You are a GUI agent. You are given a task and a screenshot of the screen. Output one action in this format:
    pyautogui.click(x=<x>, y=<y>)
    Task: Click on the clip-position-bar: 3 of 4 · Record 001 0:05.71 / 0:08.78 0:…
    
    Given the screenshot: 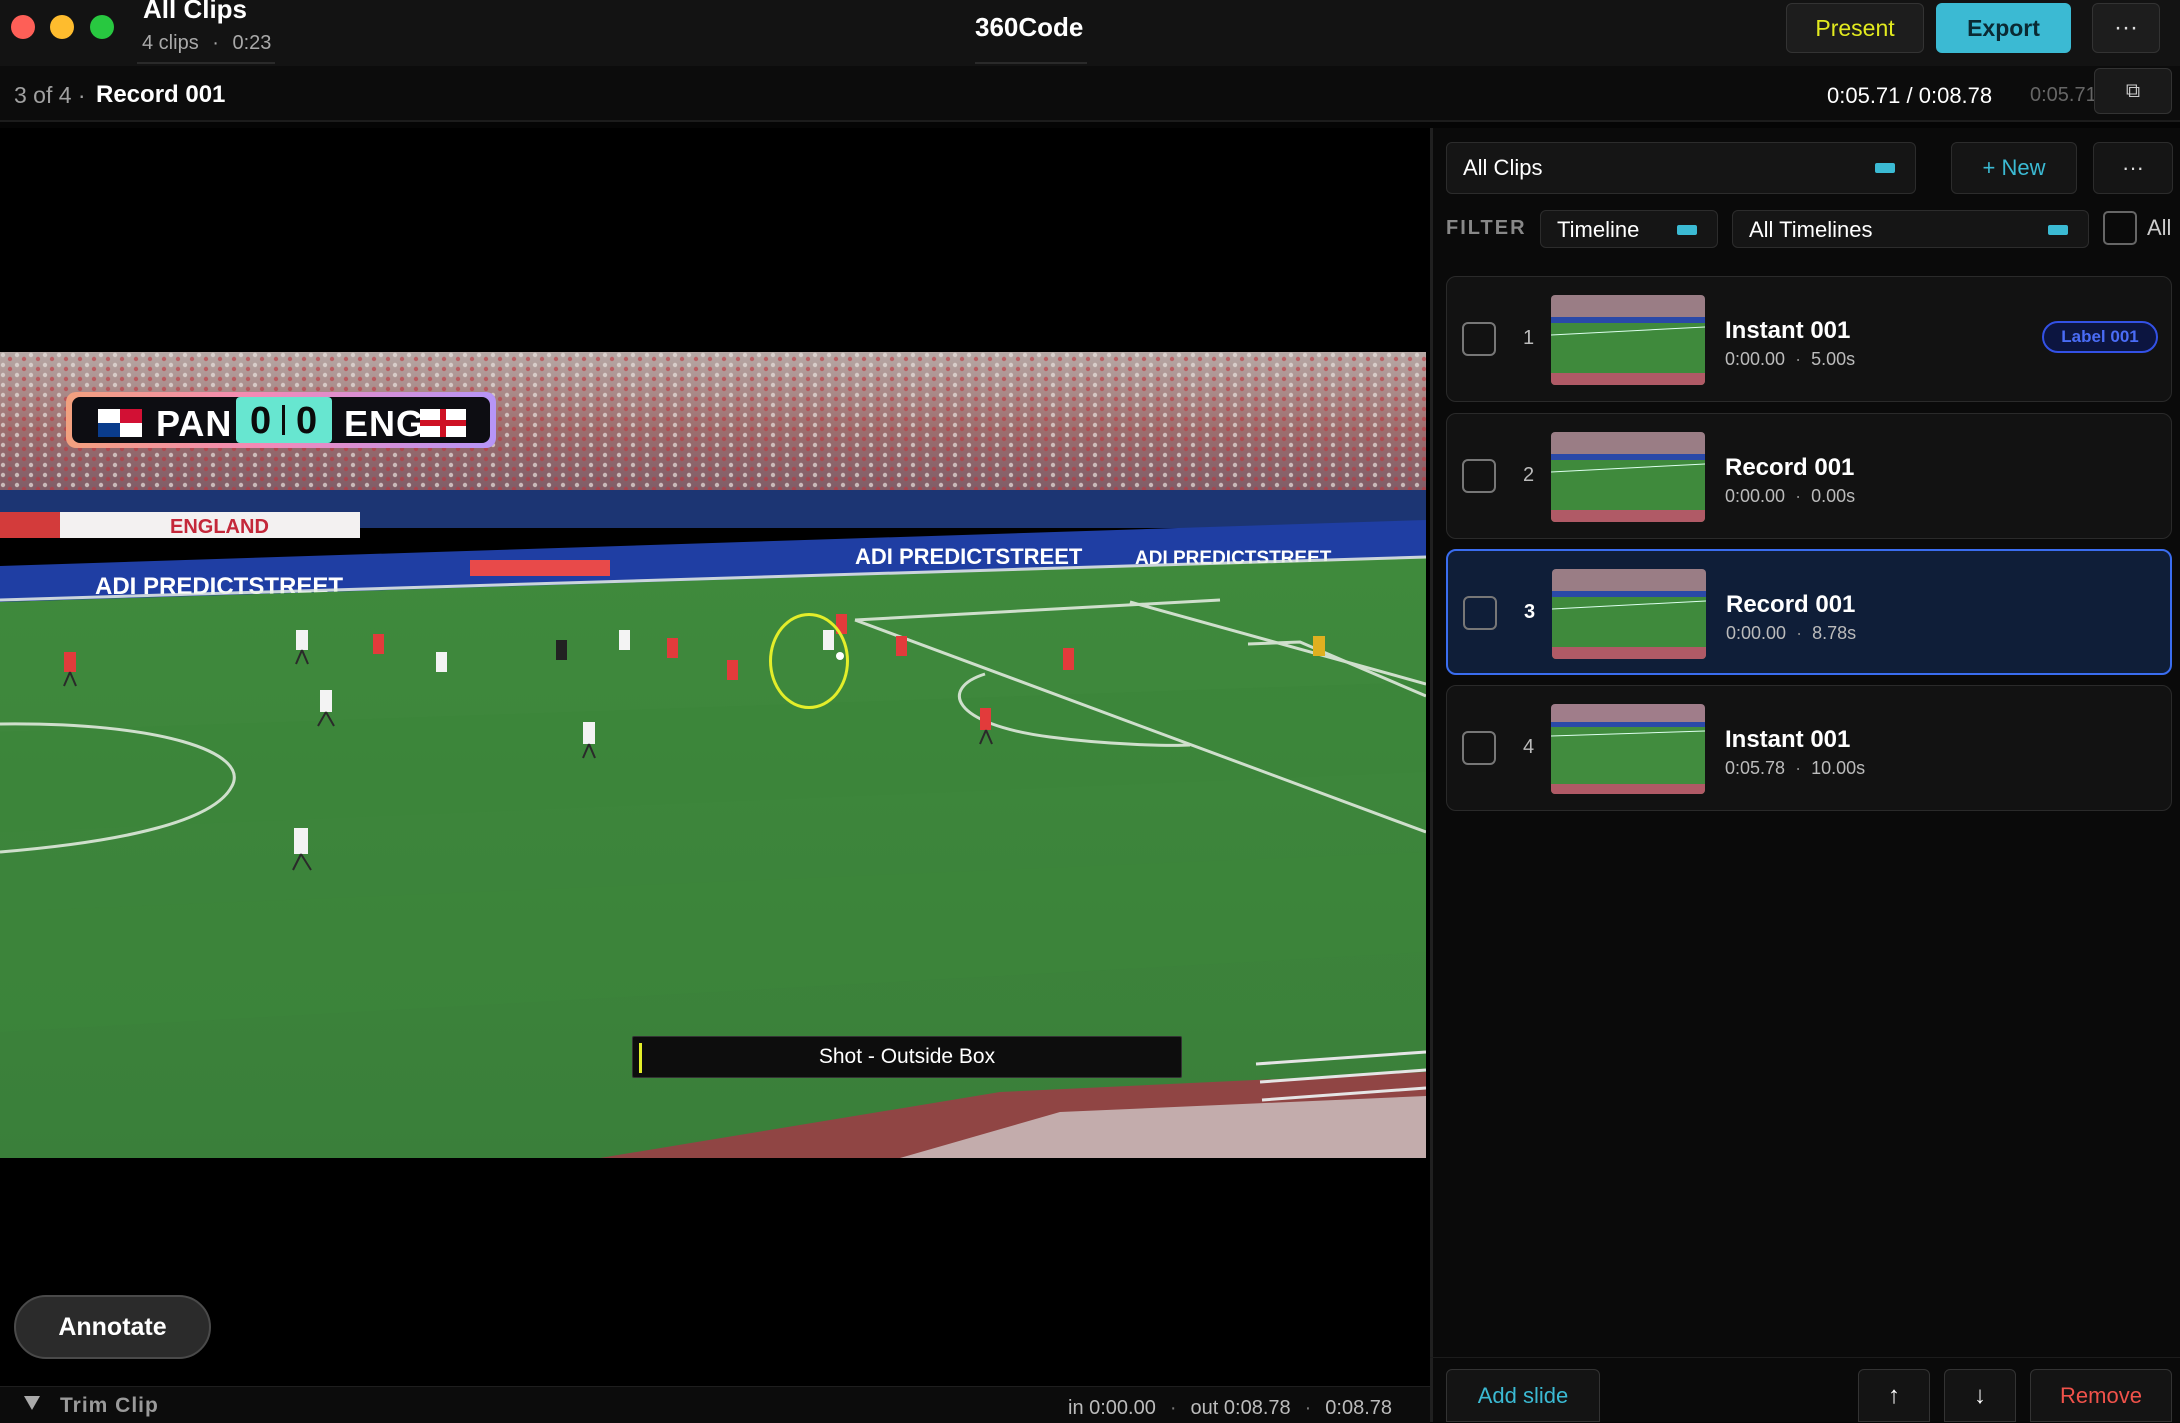 What is the action you would take?
    pyautogui.click(x=1090, y=94)
    